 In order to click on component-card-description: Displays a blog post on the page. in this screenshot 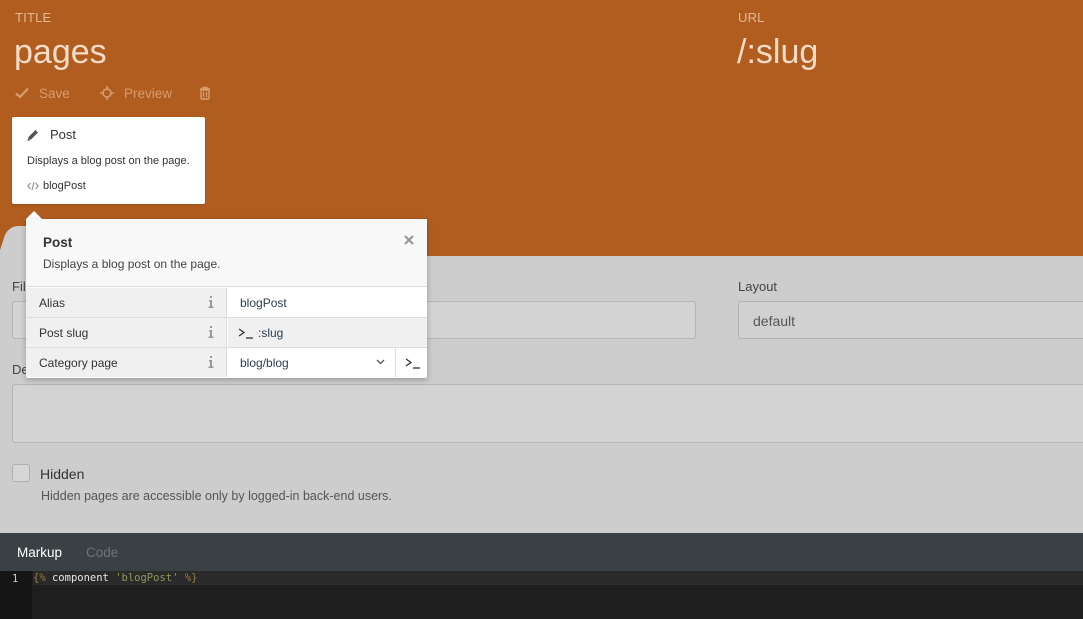, I will do `click(108, 161)`.